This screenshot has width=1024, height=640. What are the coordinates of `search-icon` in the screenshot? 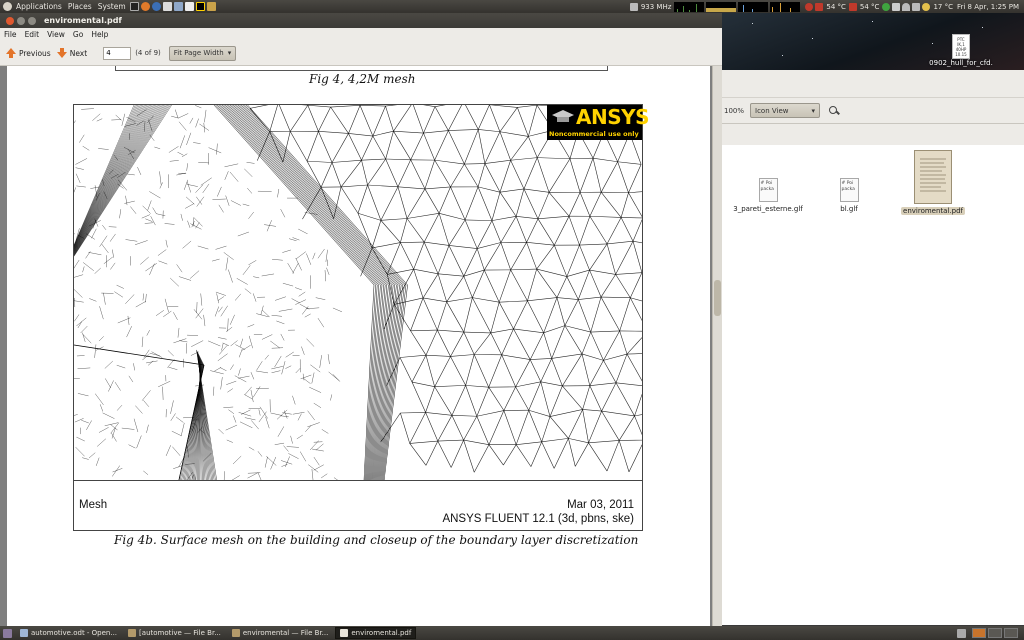 It's located at (834, 111).